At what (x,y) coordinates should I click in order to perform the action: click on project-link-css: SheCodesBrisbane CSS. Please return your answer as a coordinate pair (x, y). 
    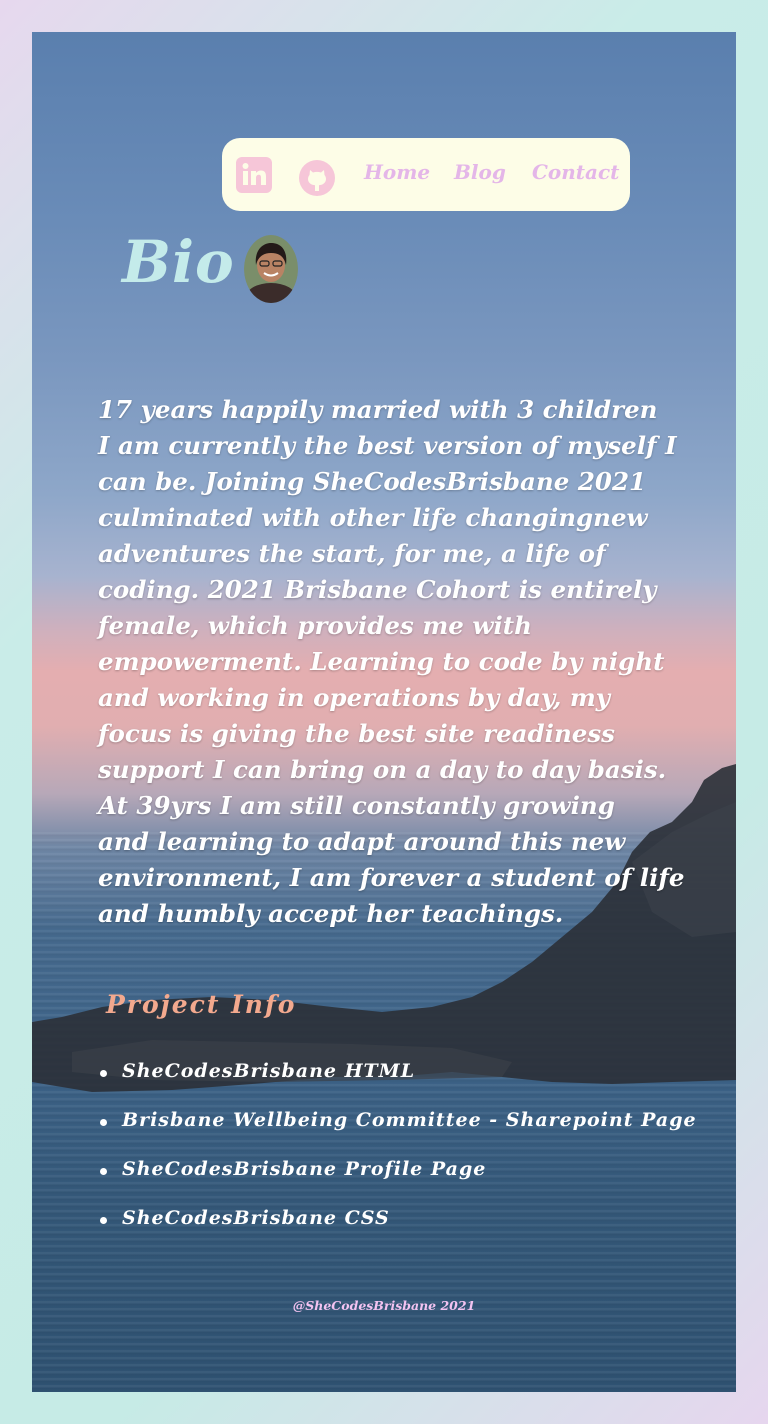
    Looking at the image, I should click on (397, 1231).